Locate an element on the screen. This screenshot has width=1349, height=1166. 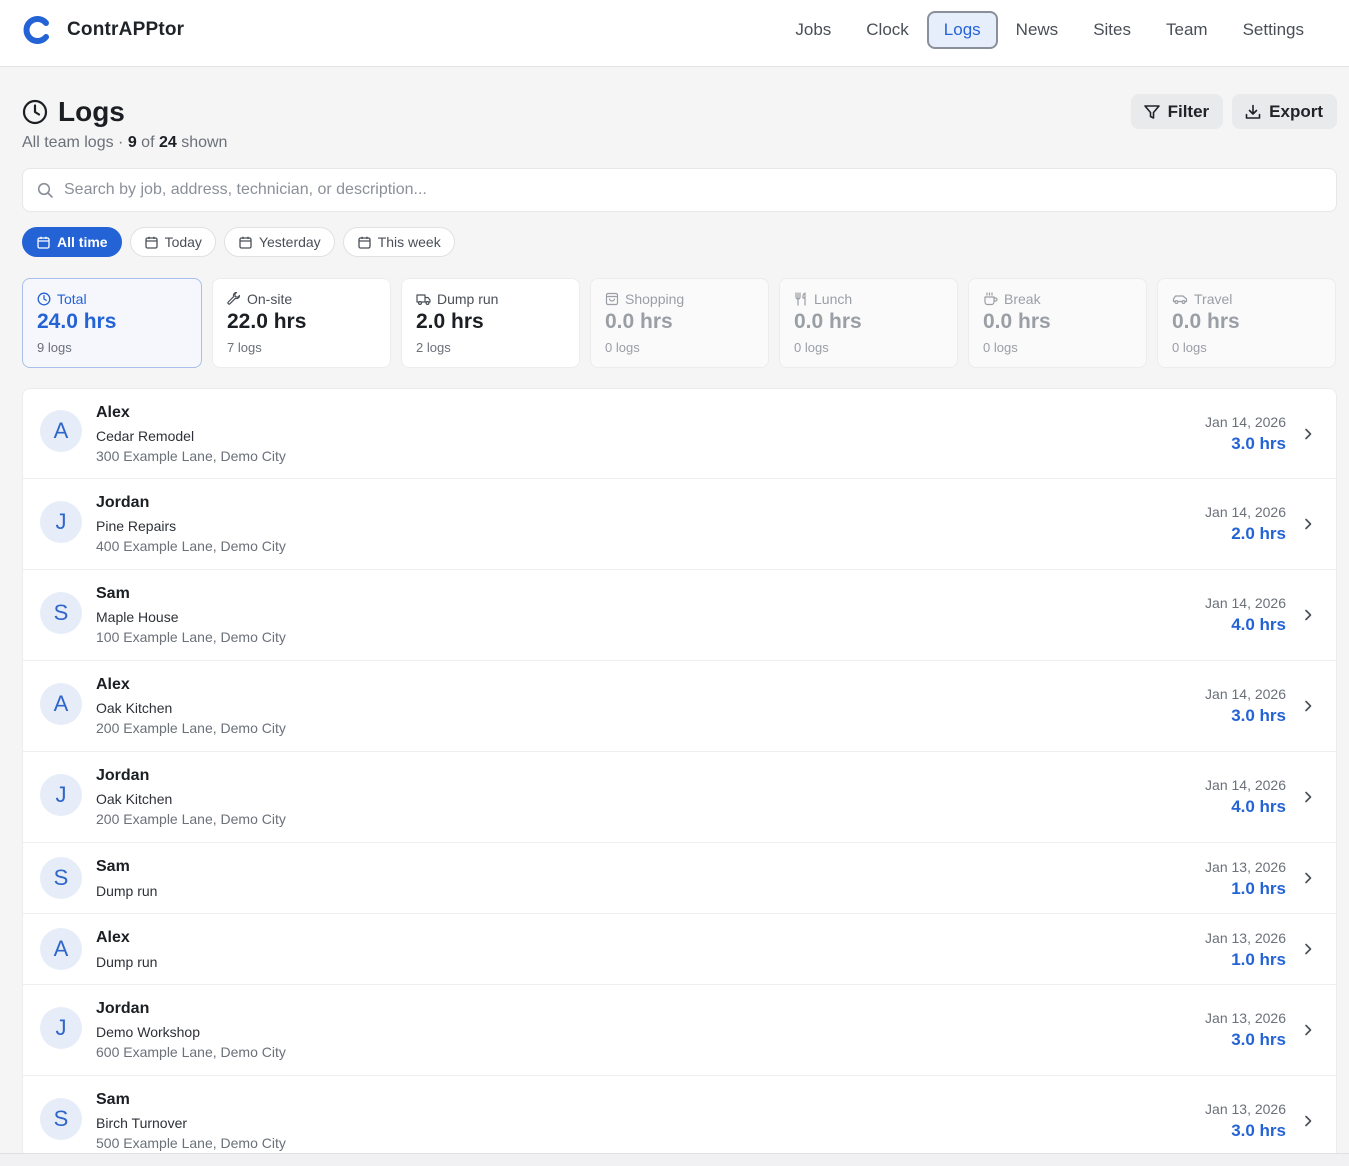
job-name: Demo Workshop is located at coordinates (148, 1032).